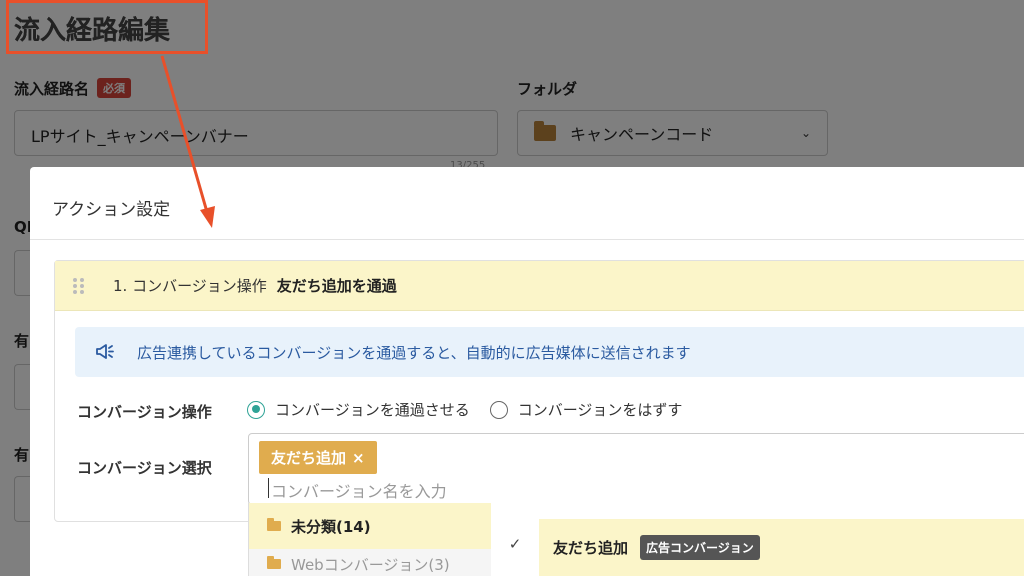  What do you see at coordinates (414, 352) in the screenshot?
I see `info-text: 広告連携しているコンバージョンを通過すると、自動的に広告媒体に送信されます` at bounding box center [414, 352].